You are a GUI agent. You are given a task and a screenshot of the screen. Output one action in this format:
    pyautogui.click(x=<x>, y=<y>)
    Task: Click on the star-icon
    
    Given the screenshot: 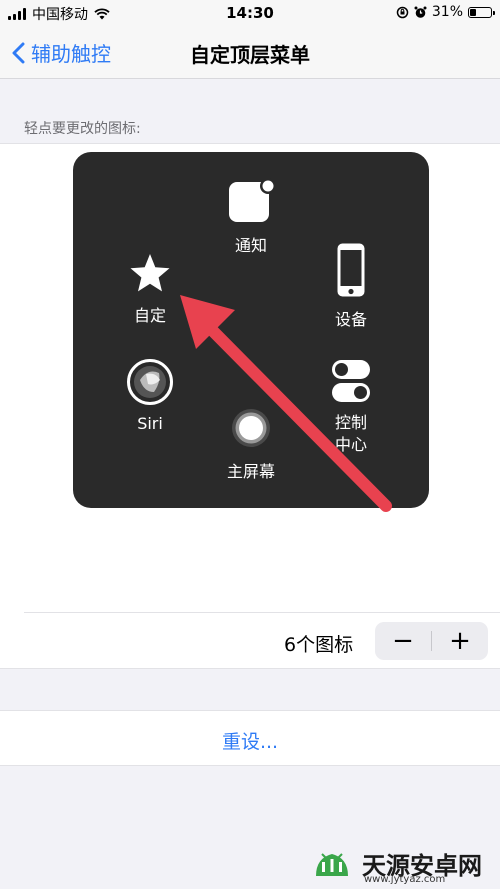 What is the action you would take?
    pyautogui.click(x=150, y=273)
    